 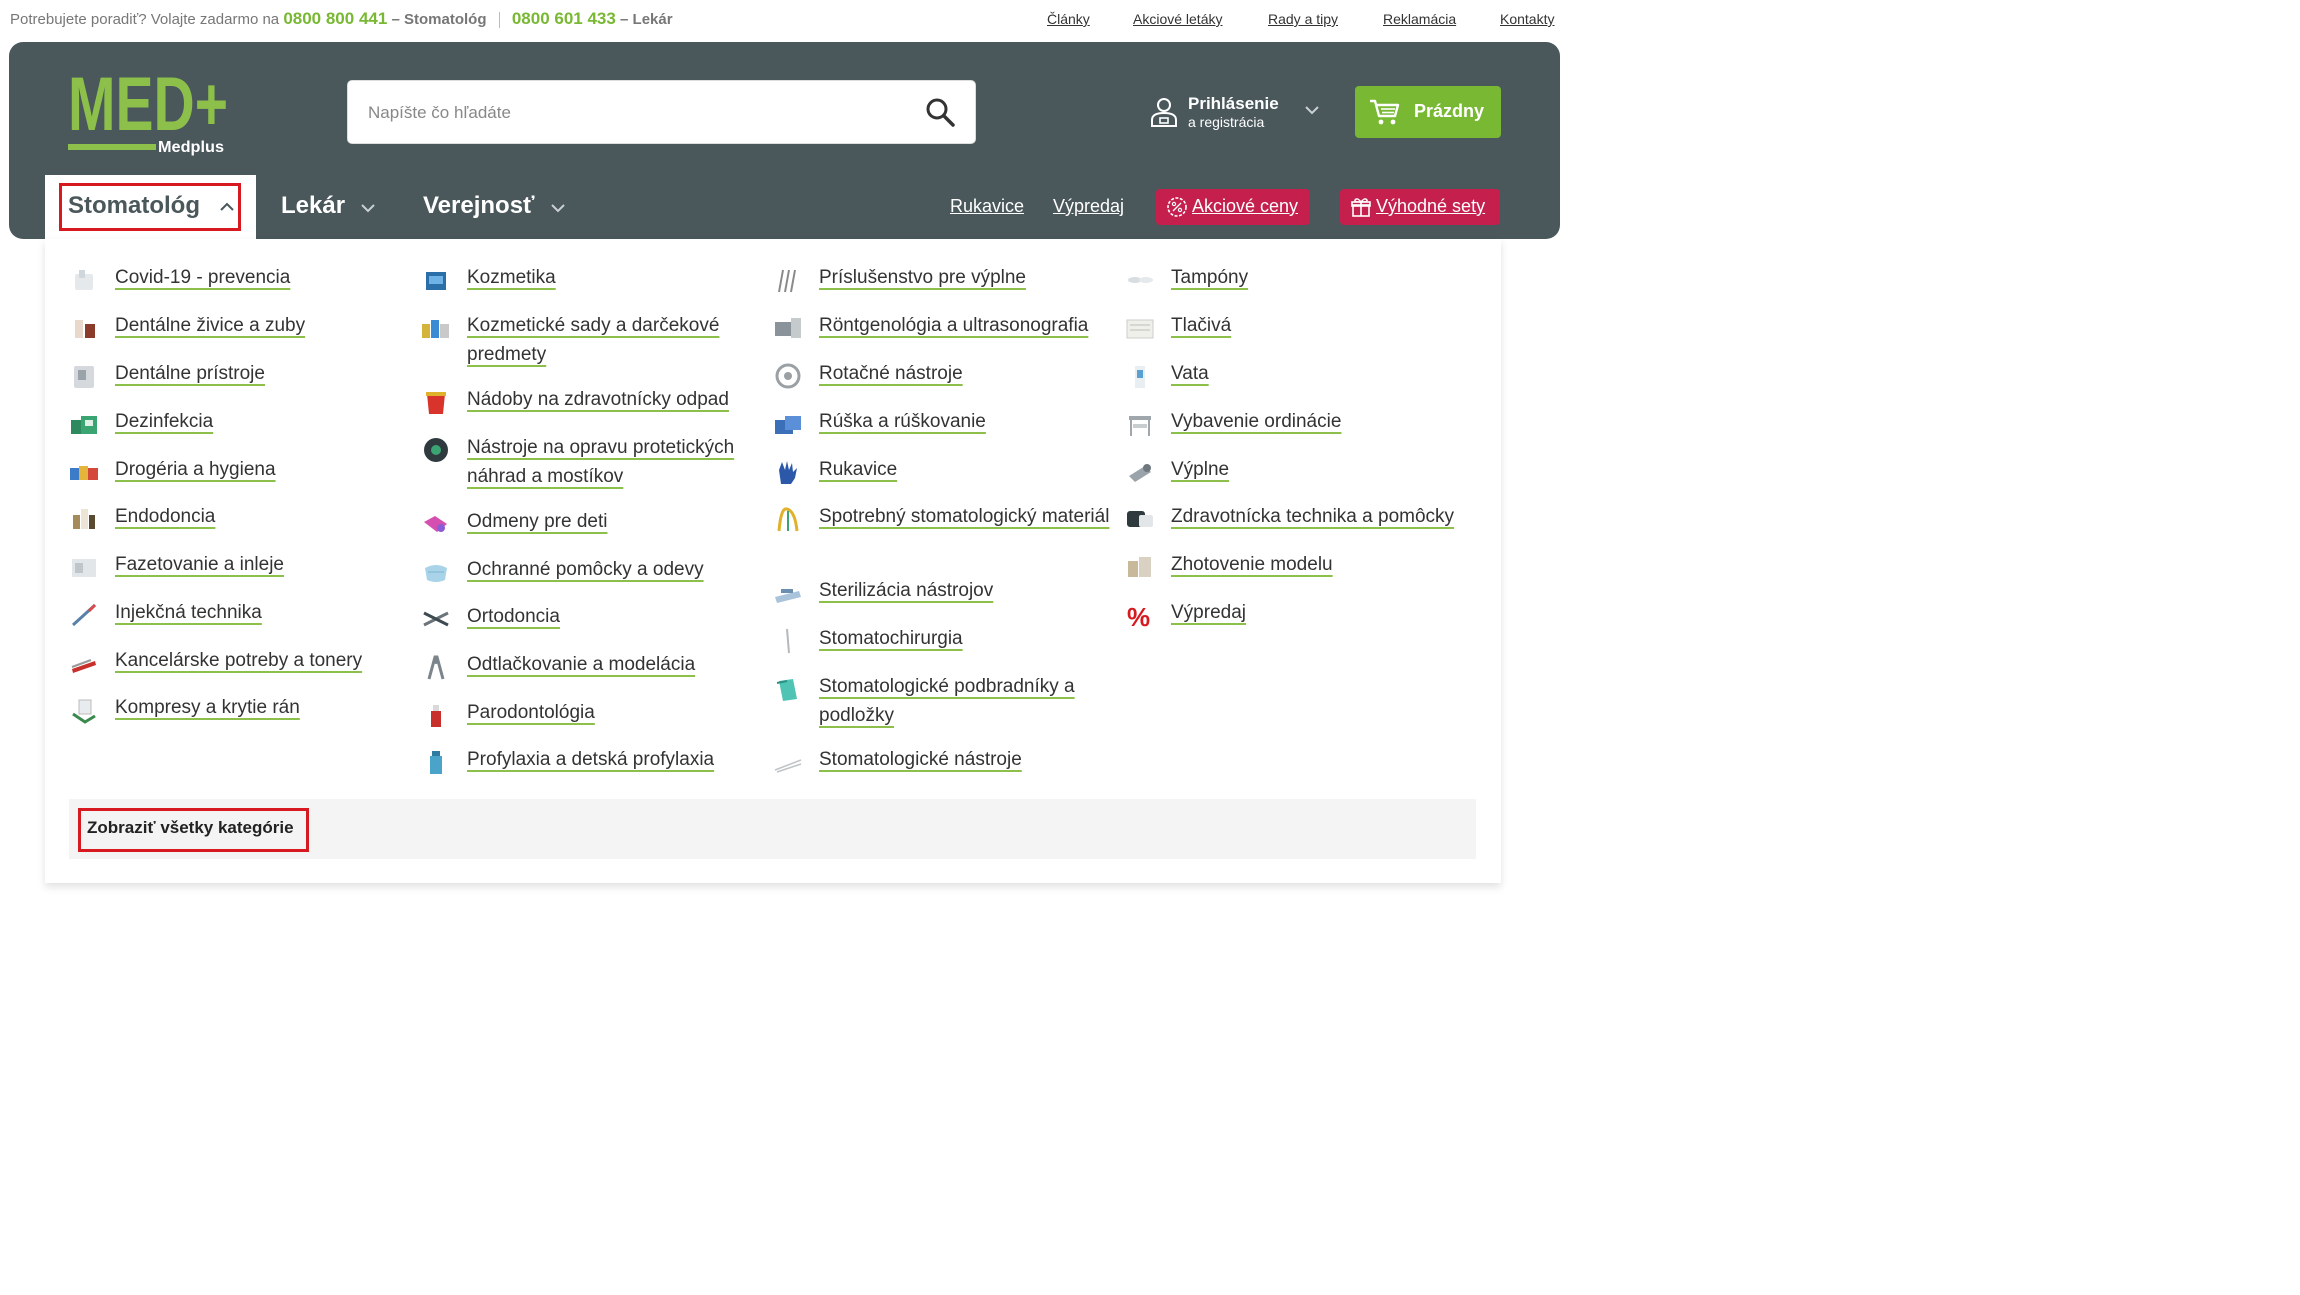 What do you see at coordinates (564, 18) in the screenshot?
I see `phone-doctor: 0800 601 433` at bounding box center [564, 18].